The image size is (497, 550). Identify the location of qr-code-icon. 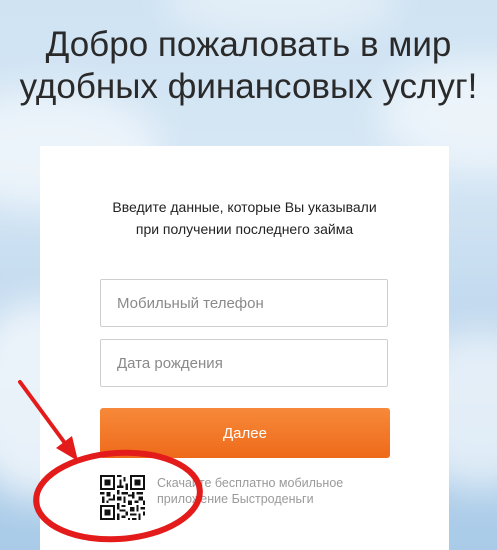
(122, 497).